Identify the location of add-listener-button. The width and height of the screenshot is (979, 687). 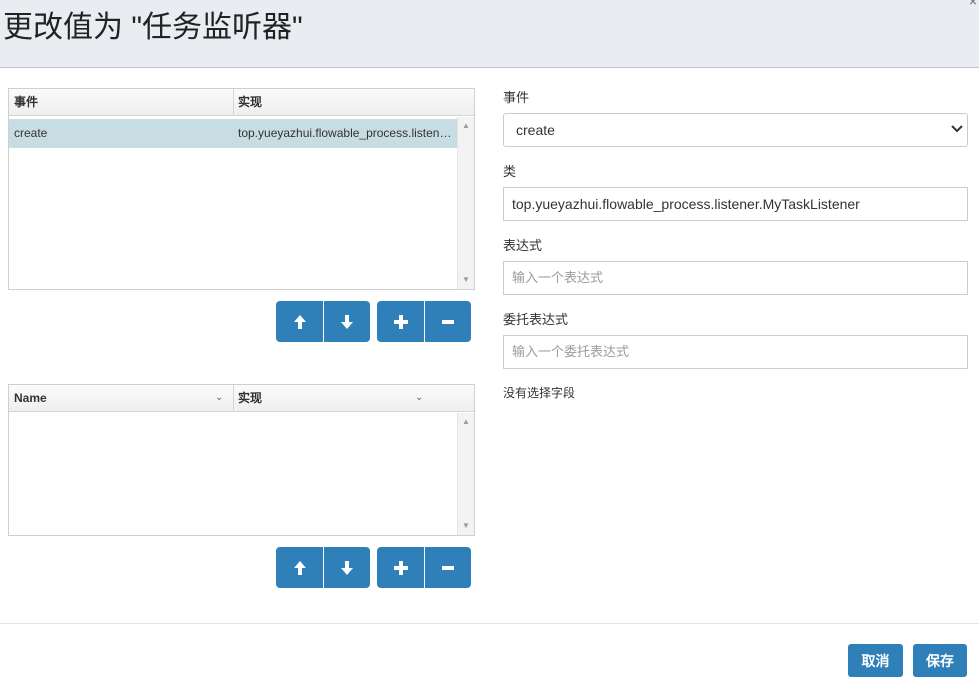
(400, 321).